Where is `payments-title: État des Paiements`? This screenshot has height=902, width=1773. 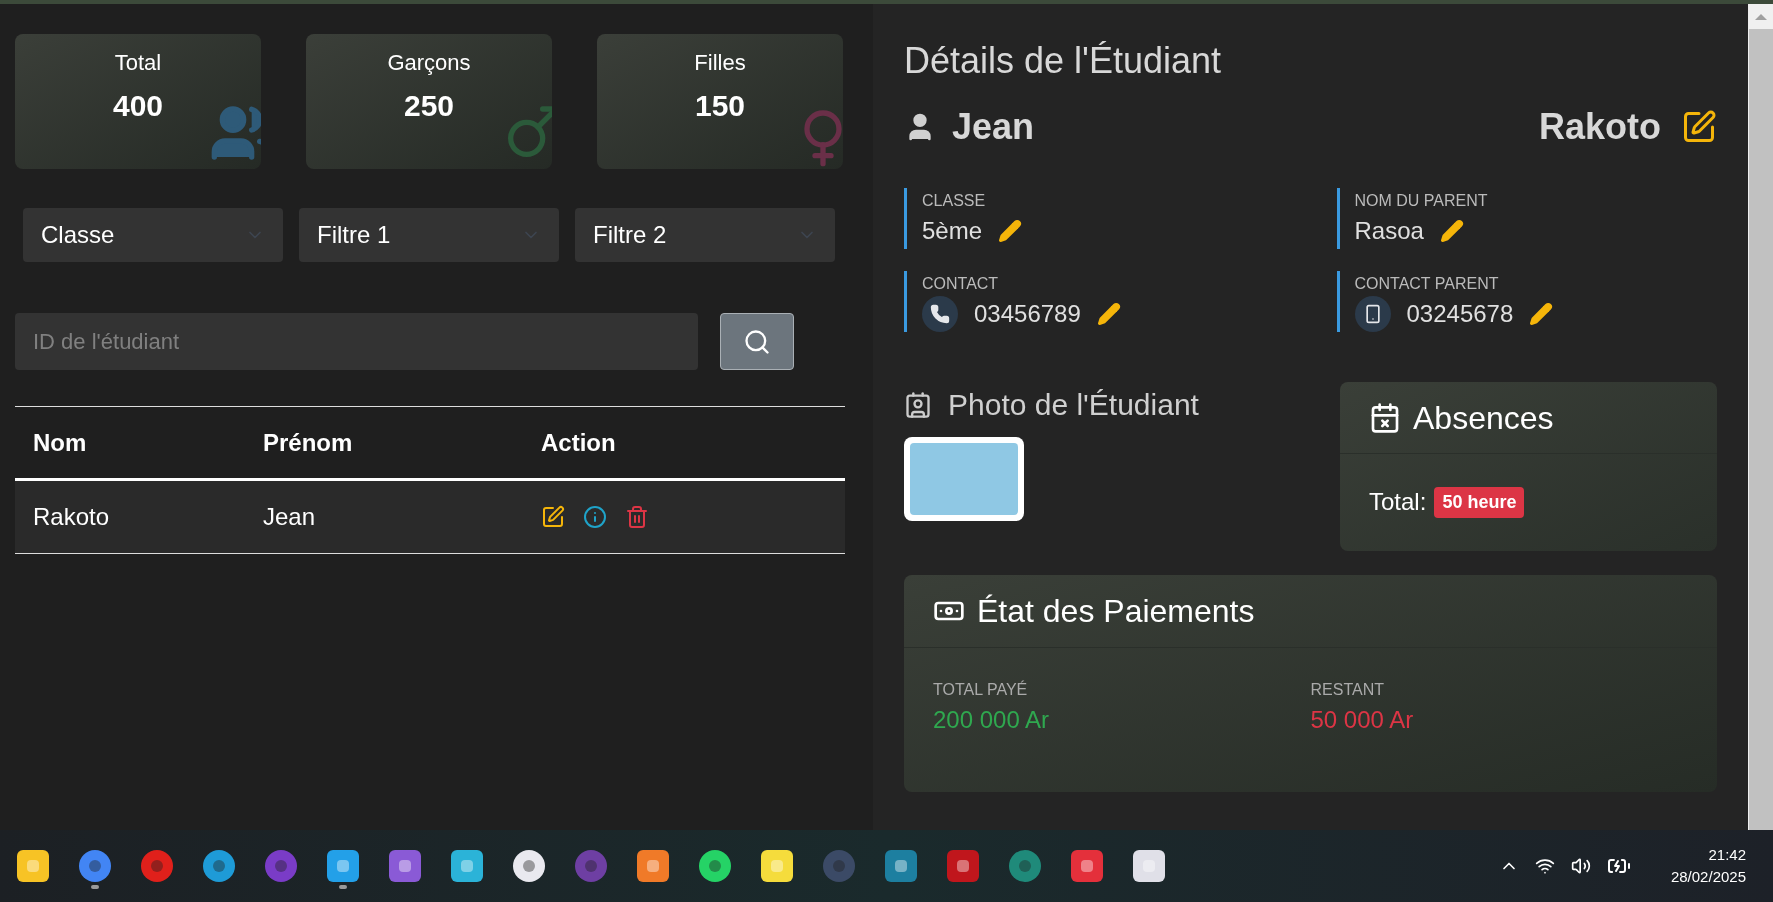
payments-title: État des Paiements is located at coordinates (1116, 611).